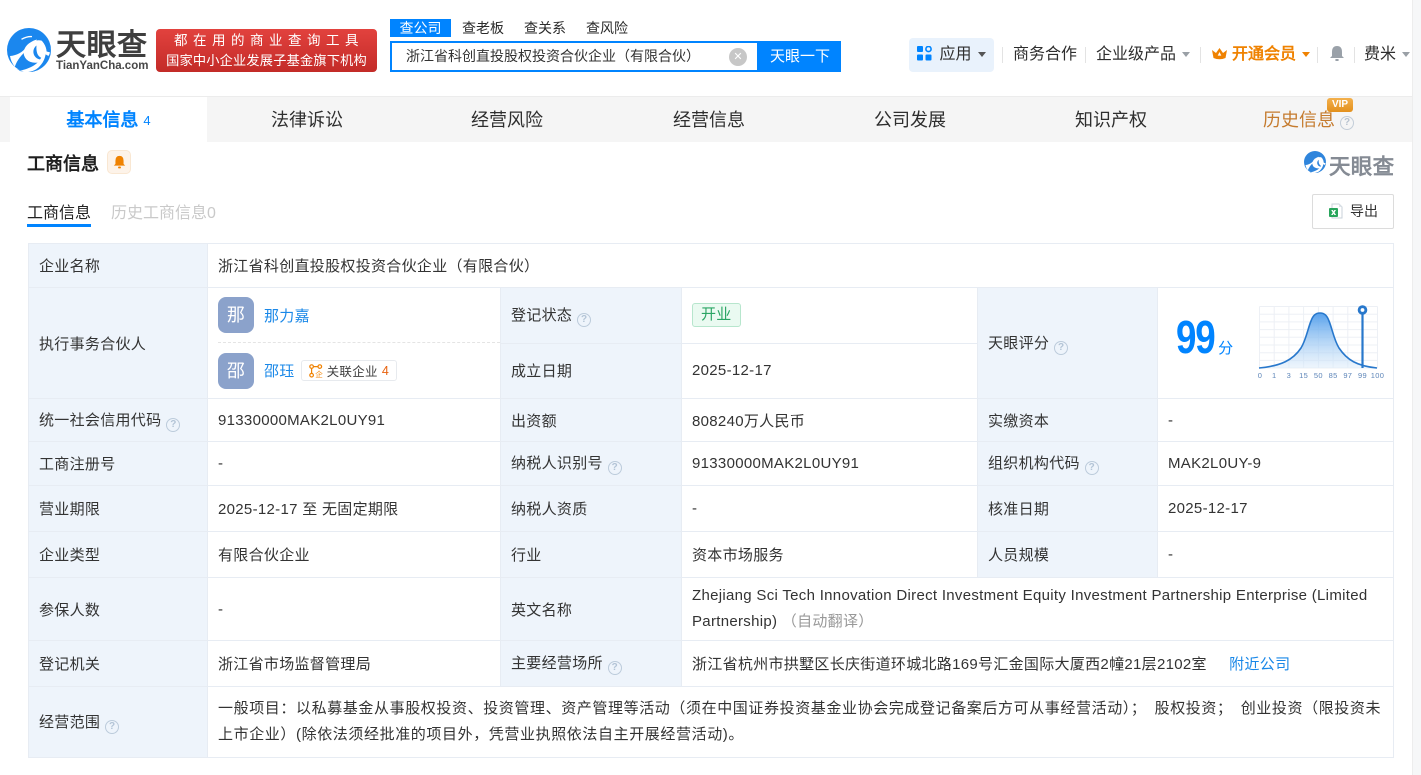 The image size is (1421, 775). What do you see at coordinates (1318, 375) in the screenshot?
I see `svg-text: 50` at bounding box center [1318, 375].